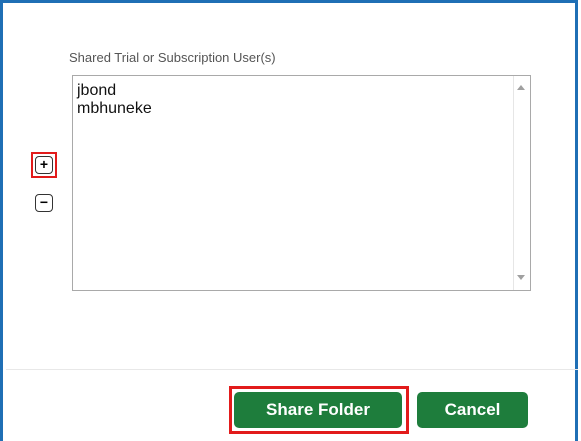 The image size is (581, 441). I want to click on listbox-scrollbar, so click(521, 183).